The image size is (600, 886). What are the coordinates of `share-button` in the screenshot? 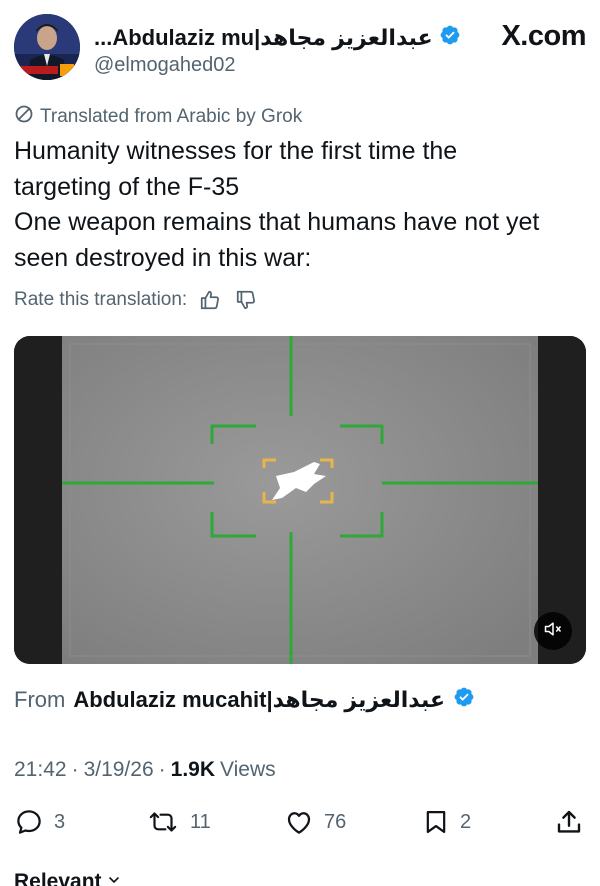 It's located at (569, 822).